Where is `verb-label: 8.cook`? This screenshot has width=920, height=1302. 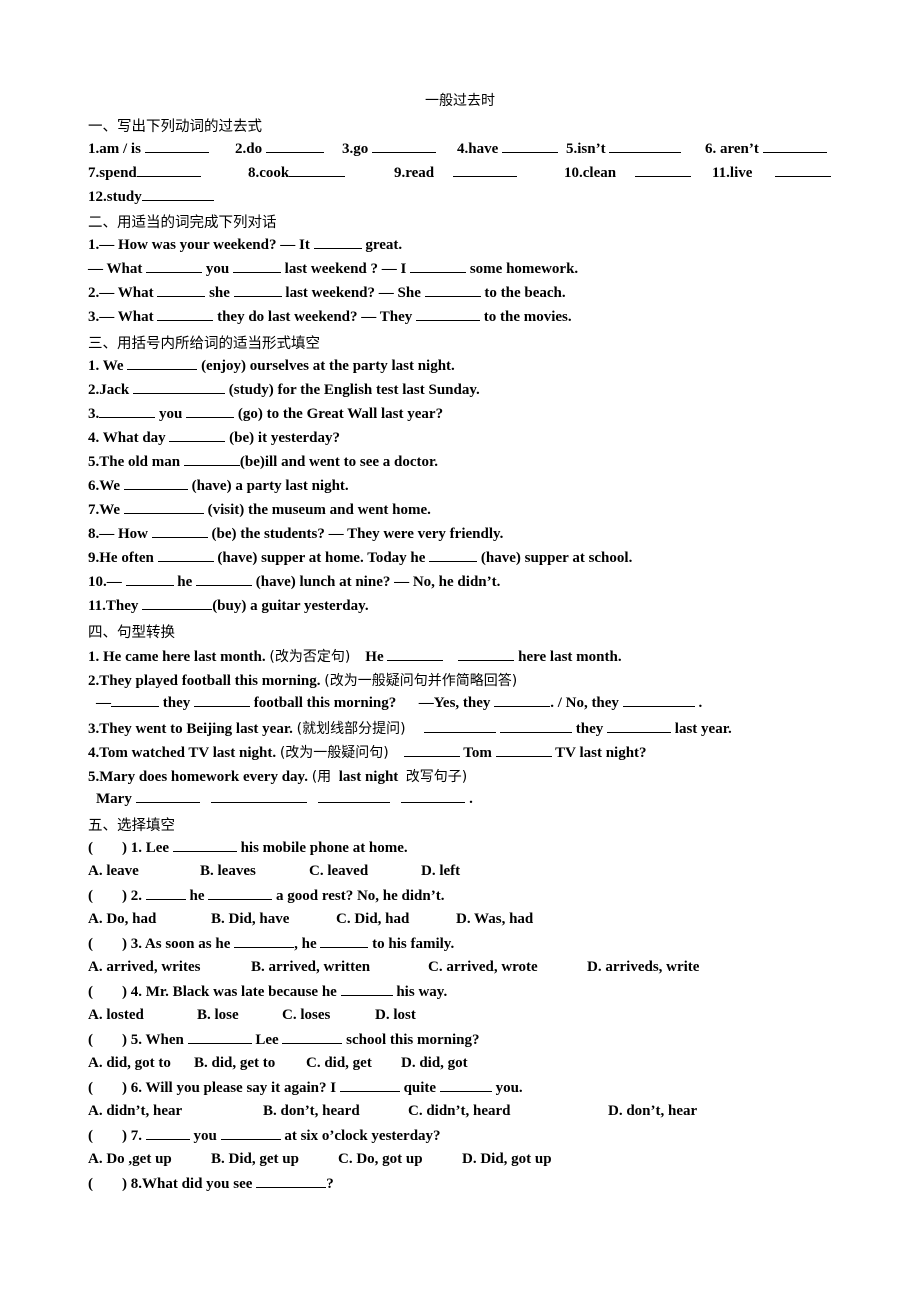
verb-label: 8.cook is located at coordinates (269, 173).